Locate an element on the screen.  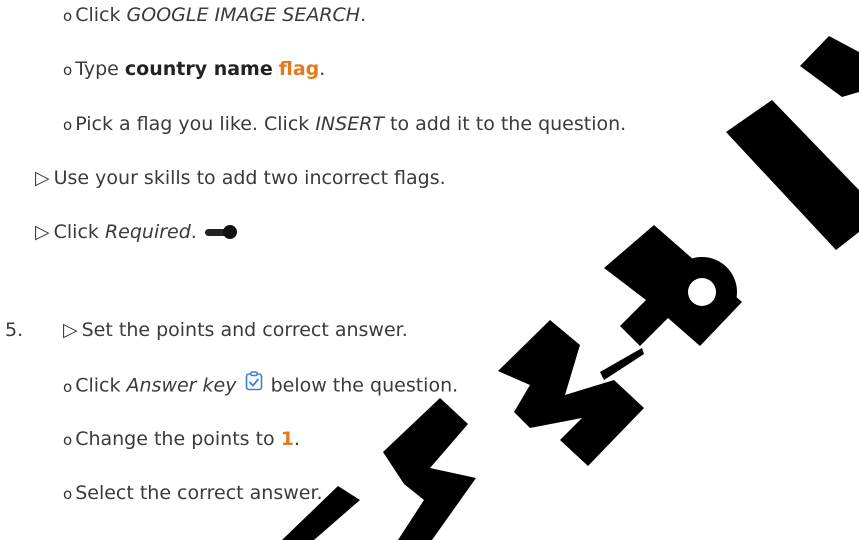
watermark-letter-e is located at coordinates (829, 66).